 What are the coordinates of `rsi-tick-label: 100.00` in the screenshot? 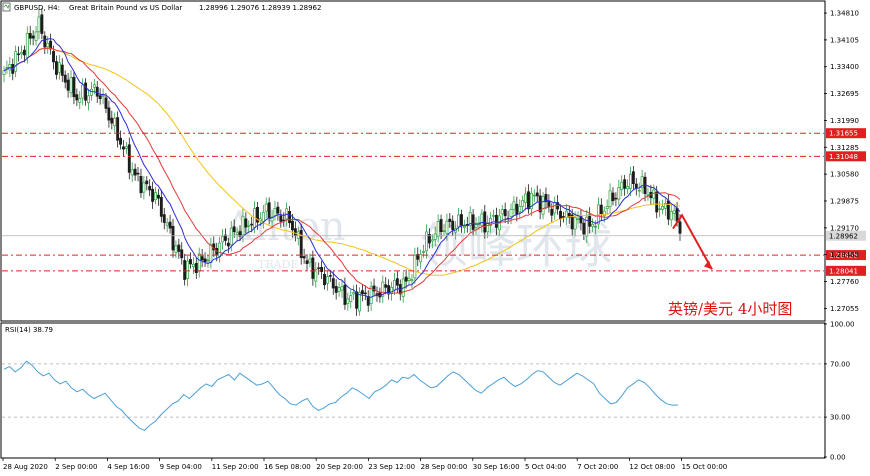 It's located at (842, 325).